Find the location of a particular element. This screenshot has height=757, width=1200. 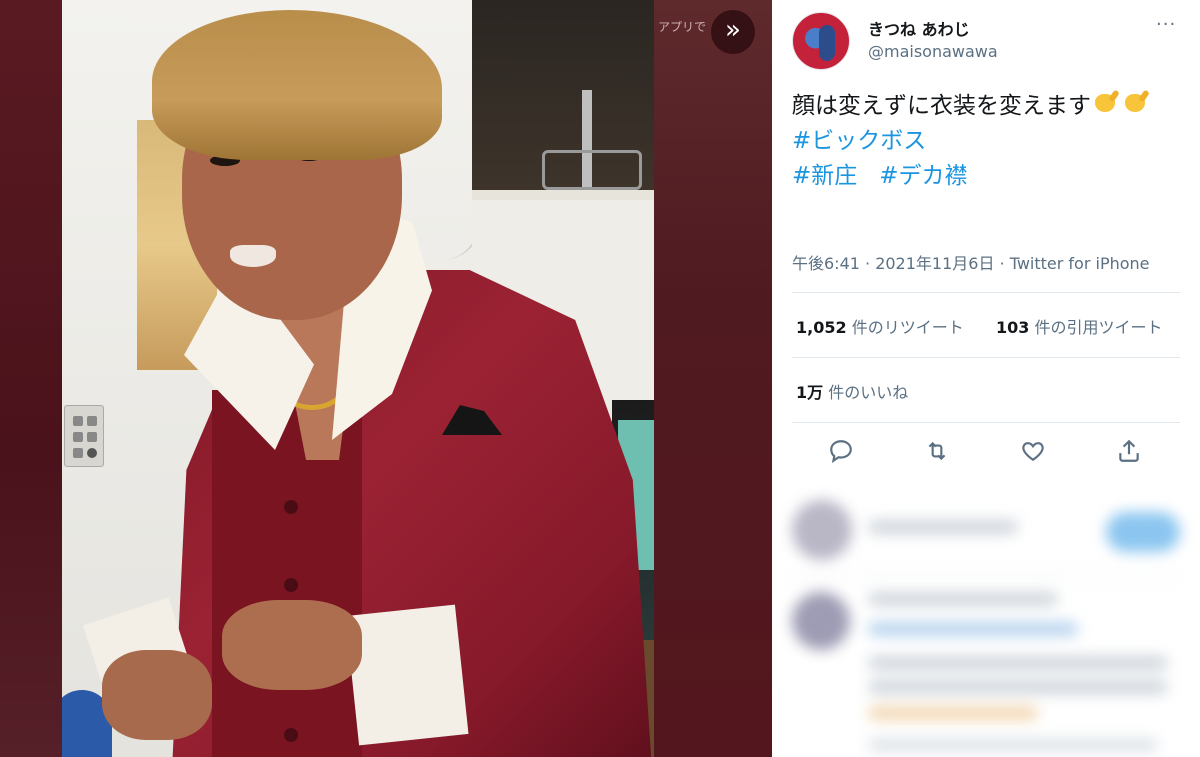

more-options-icon: ··· is located at coordinates (1166, 24).